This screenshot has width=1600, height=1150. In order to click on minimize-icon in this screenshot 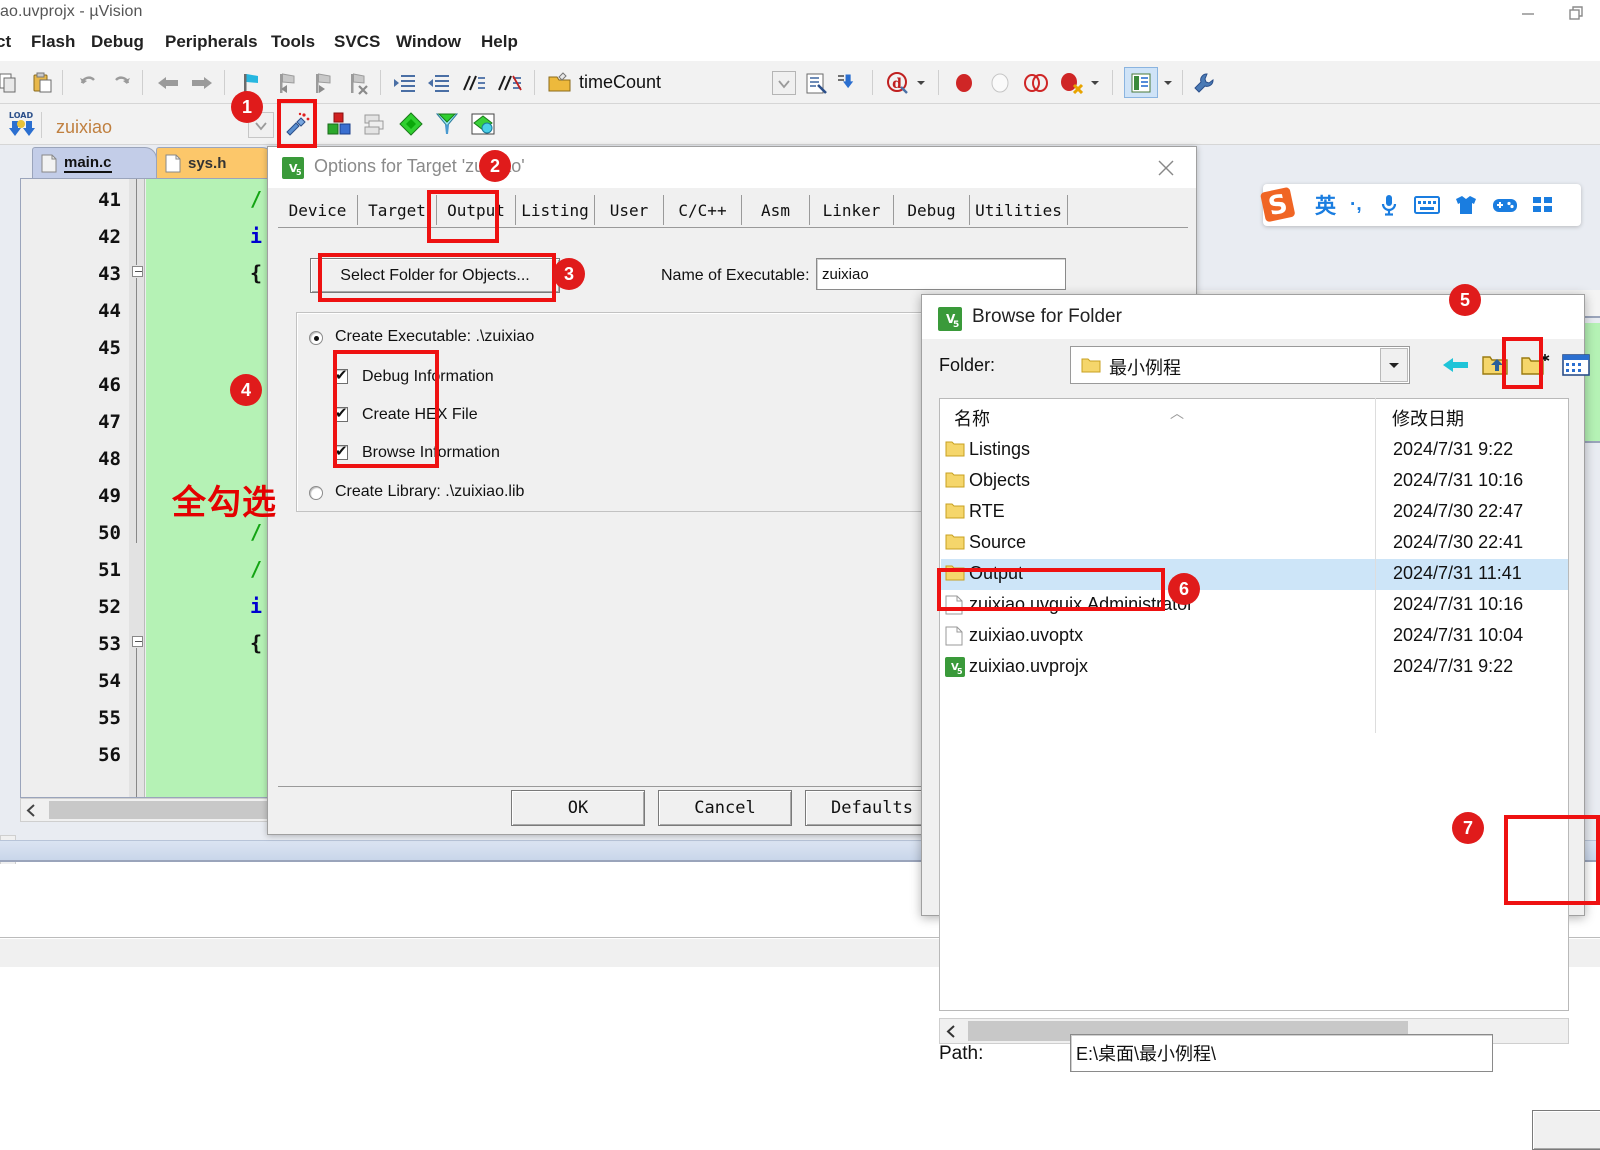, I will do `click(1528, 14)`.